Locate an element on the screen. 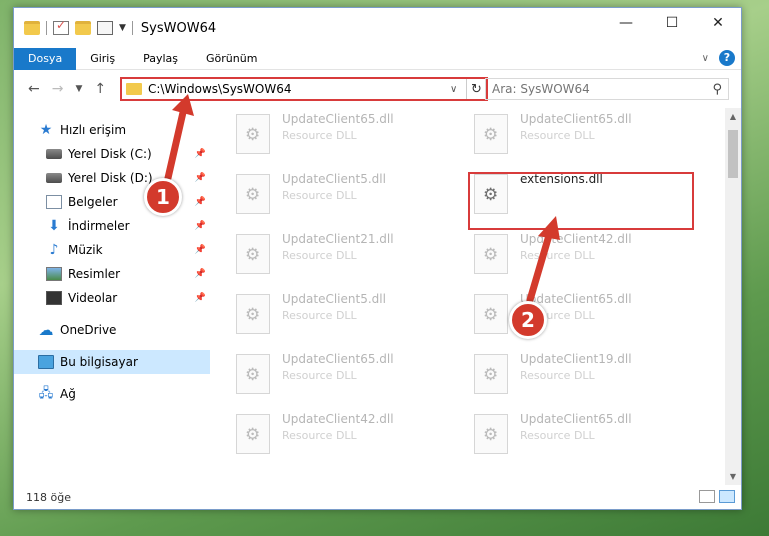  file-name: UpdateClient21.dll is located at coordinates (338, 239).